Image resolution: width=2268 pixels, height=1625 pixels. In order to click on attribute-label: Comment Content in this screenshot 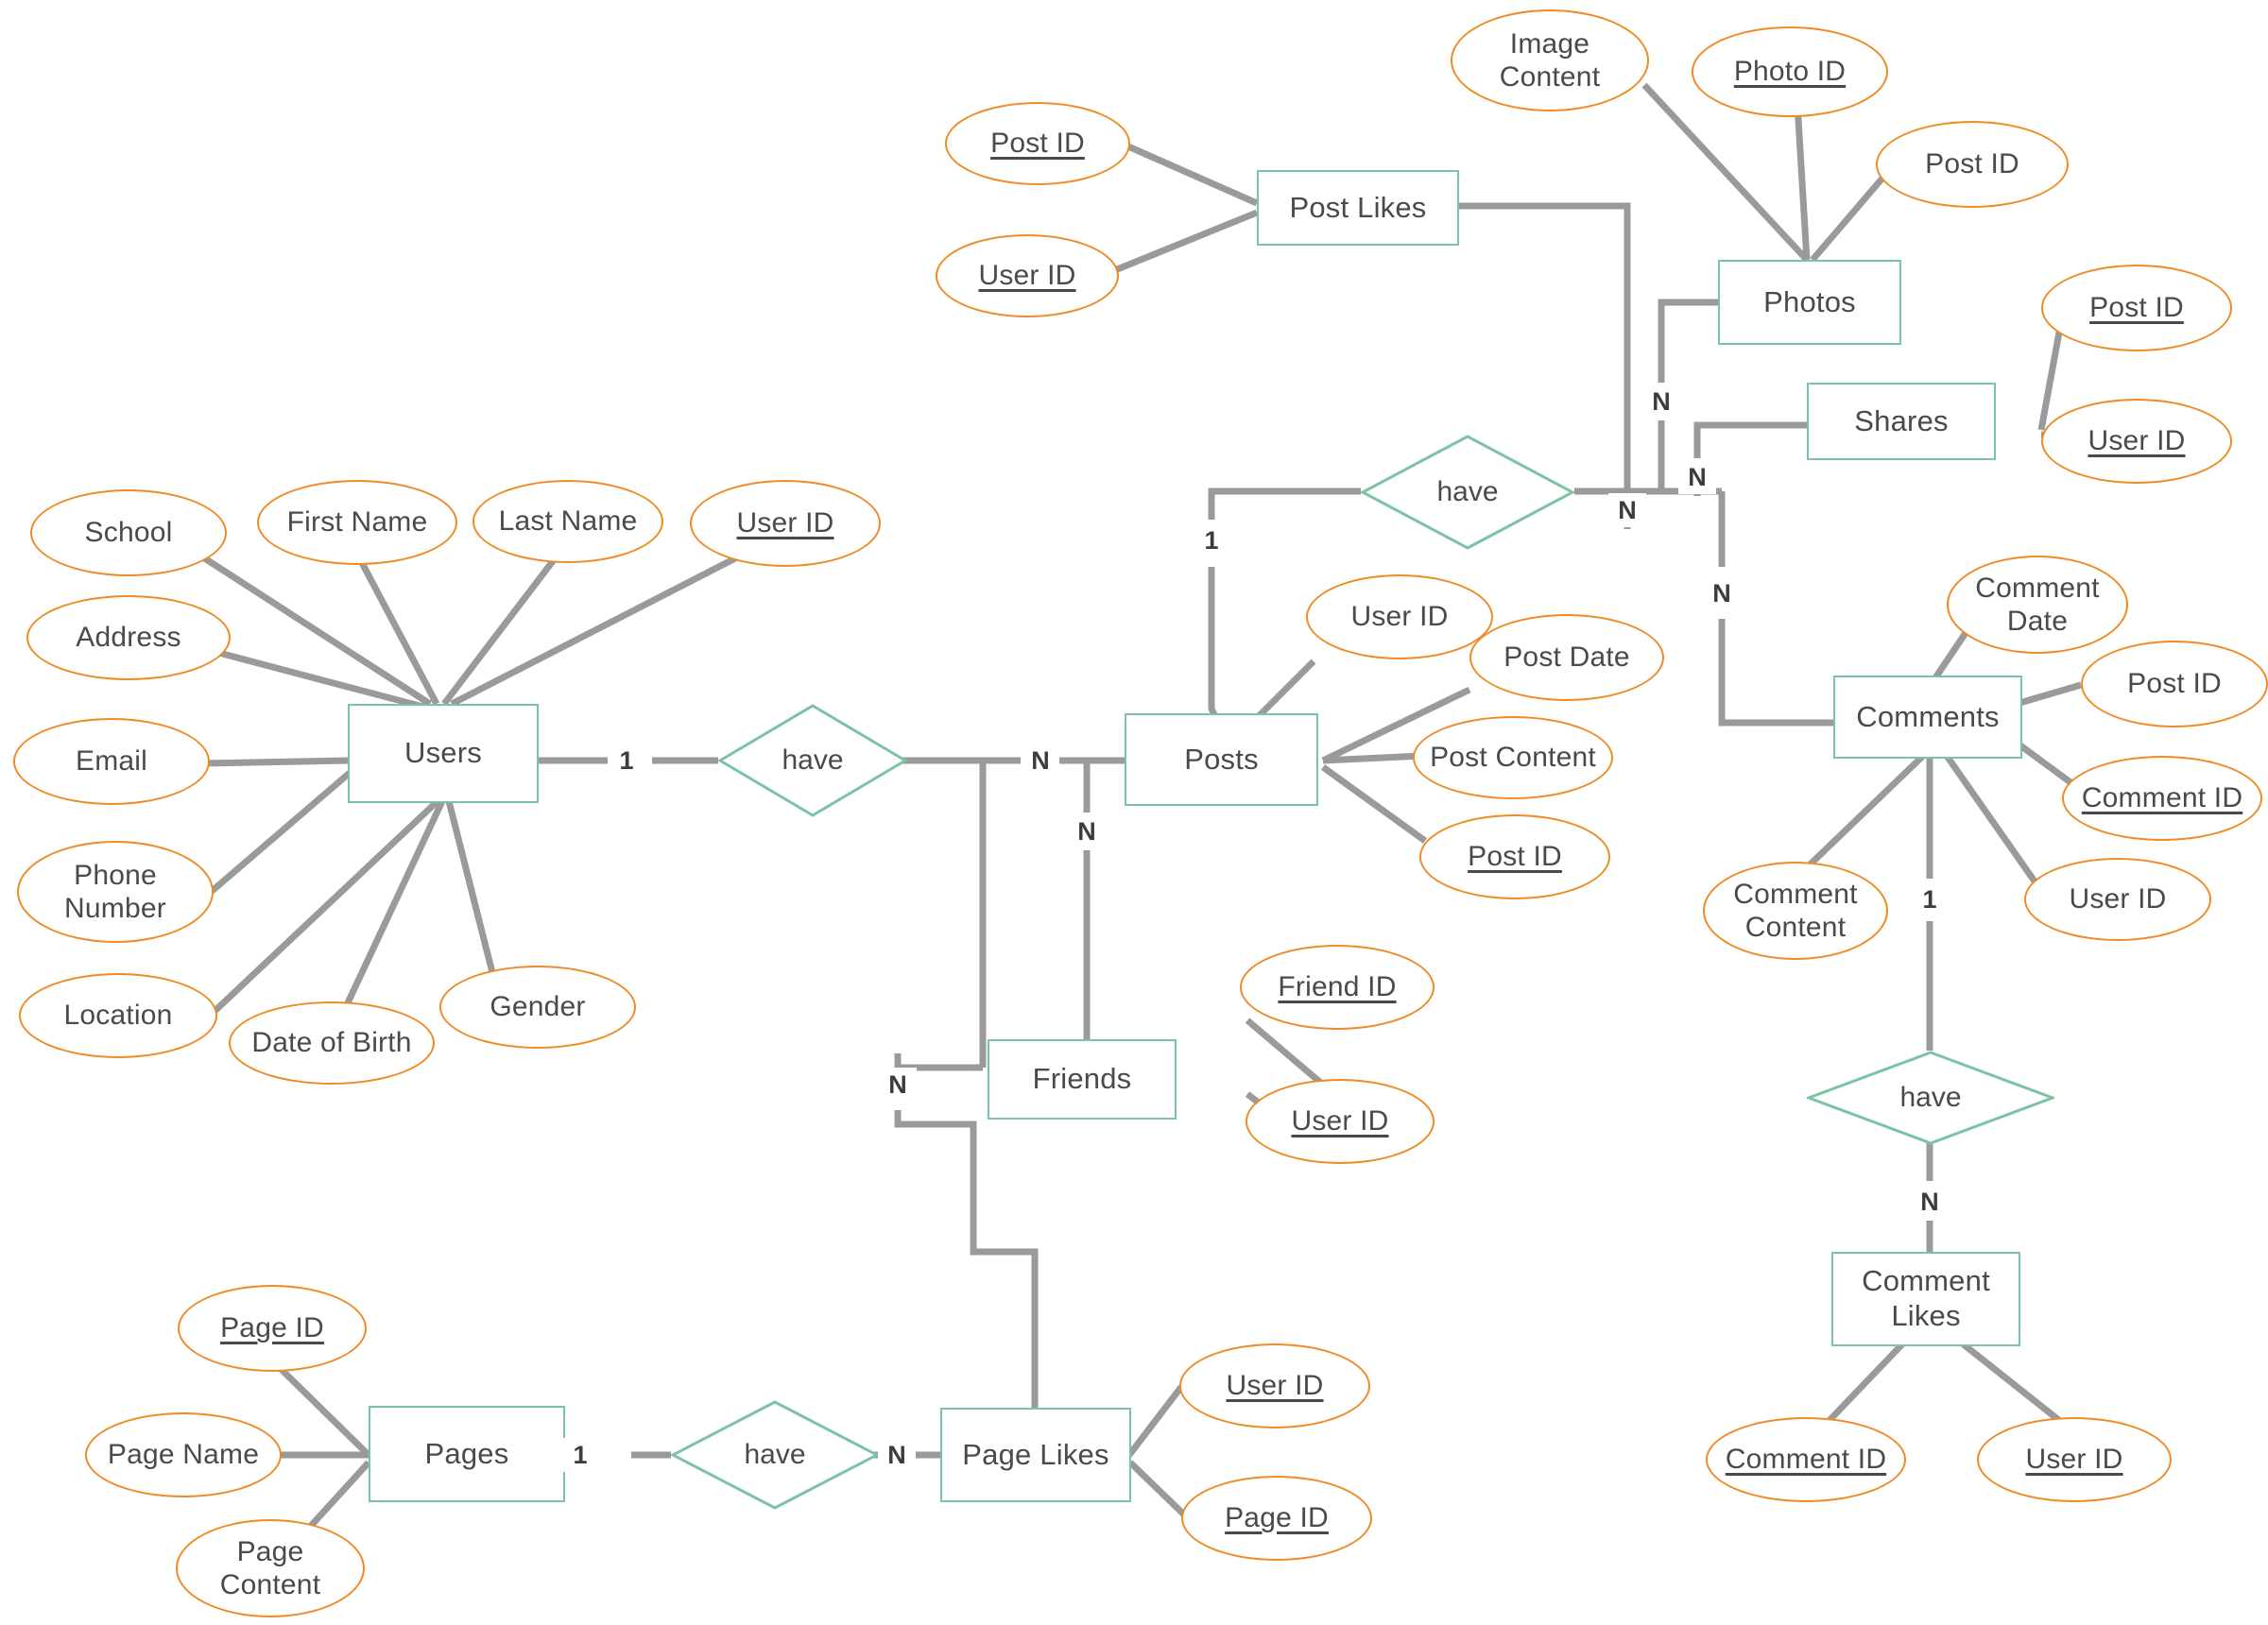, I will do `click(1795, 911)`.